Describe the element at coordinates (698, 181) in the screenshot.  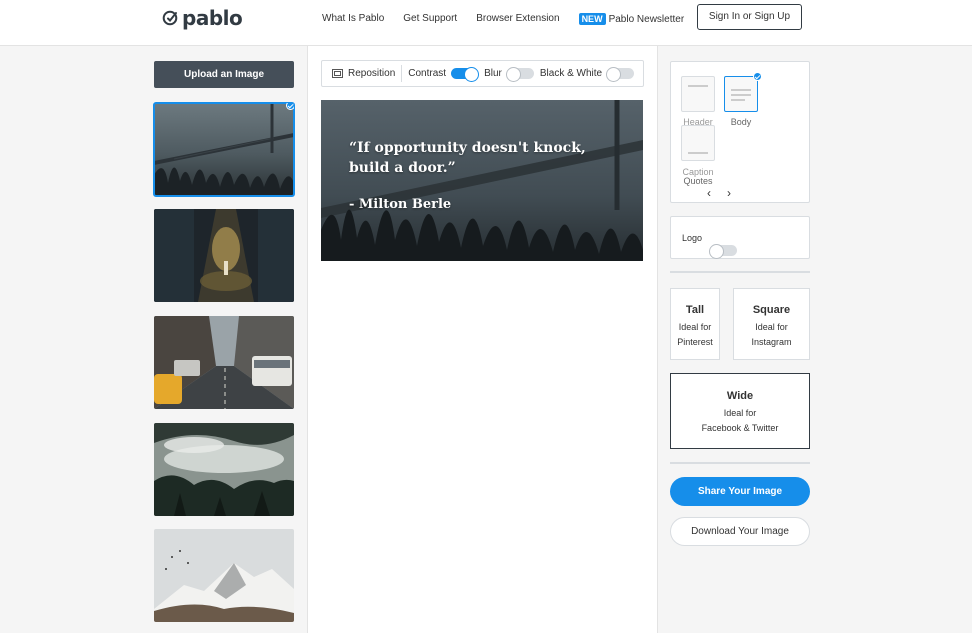
I see `style-quotes-label: Quotes` at that location.